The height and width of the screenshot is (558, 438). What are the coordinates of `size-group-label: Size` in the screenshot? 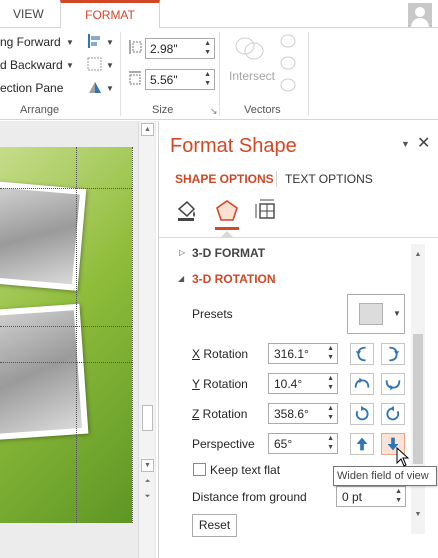 It's located at (163, 110).